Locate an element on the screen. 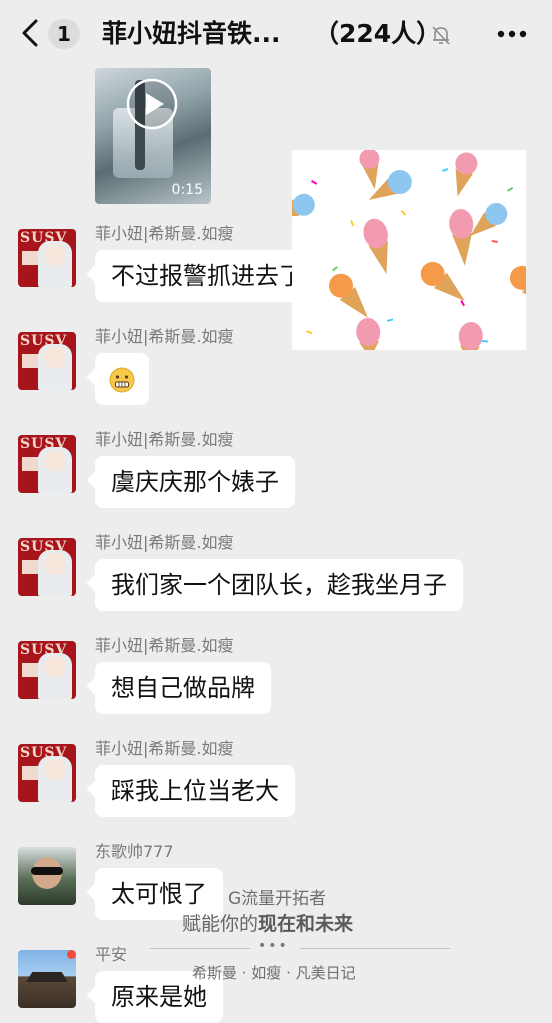 Image resolution: width=552 pixels, height=1023 pixels. message-bubble: 虞庆庆那个婊子 is located at coordinates (195, 482).